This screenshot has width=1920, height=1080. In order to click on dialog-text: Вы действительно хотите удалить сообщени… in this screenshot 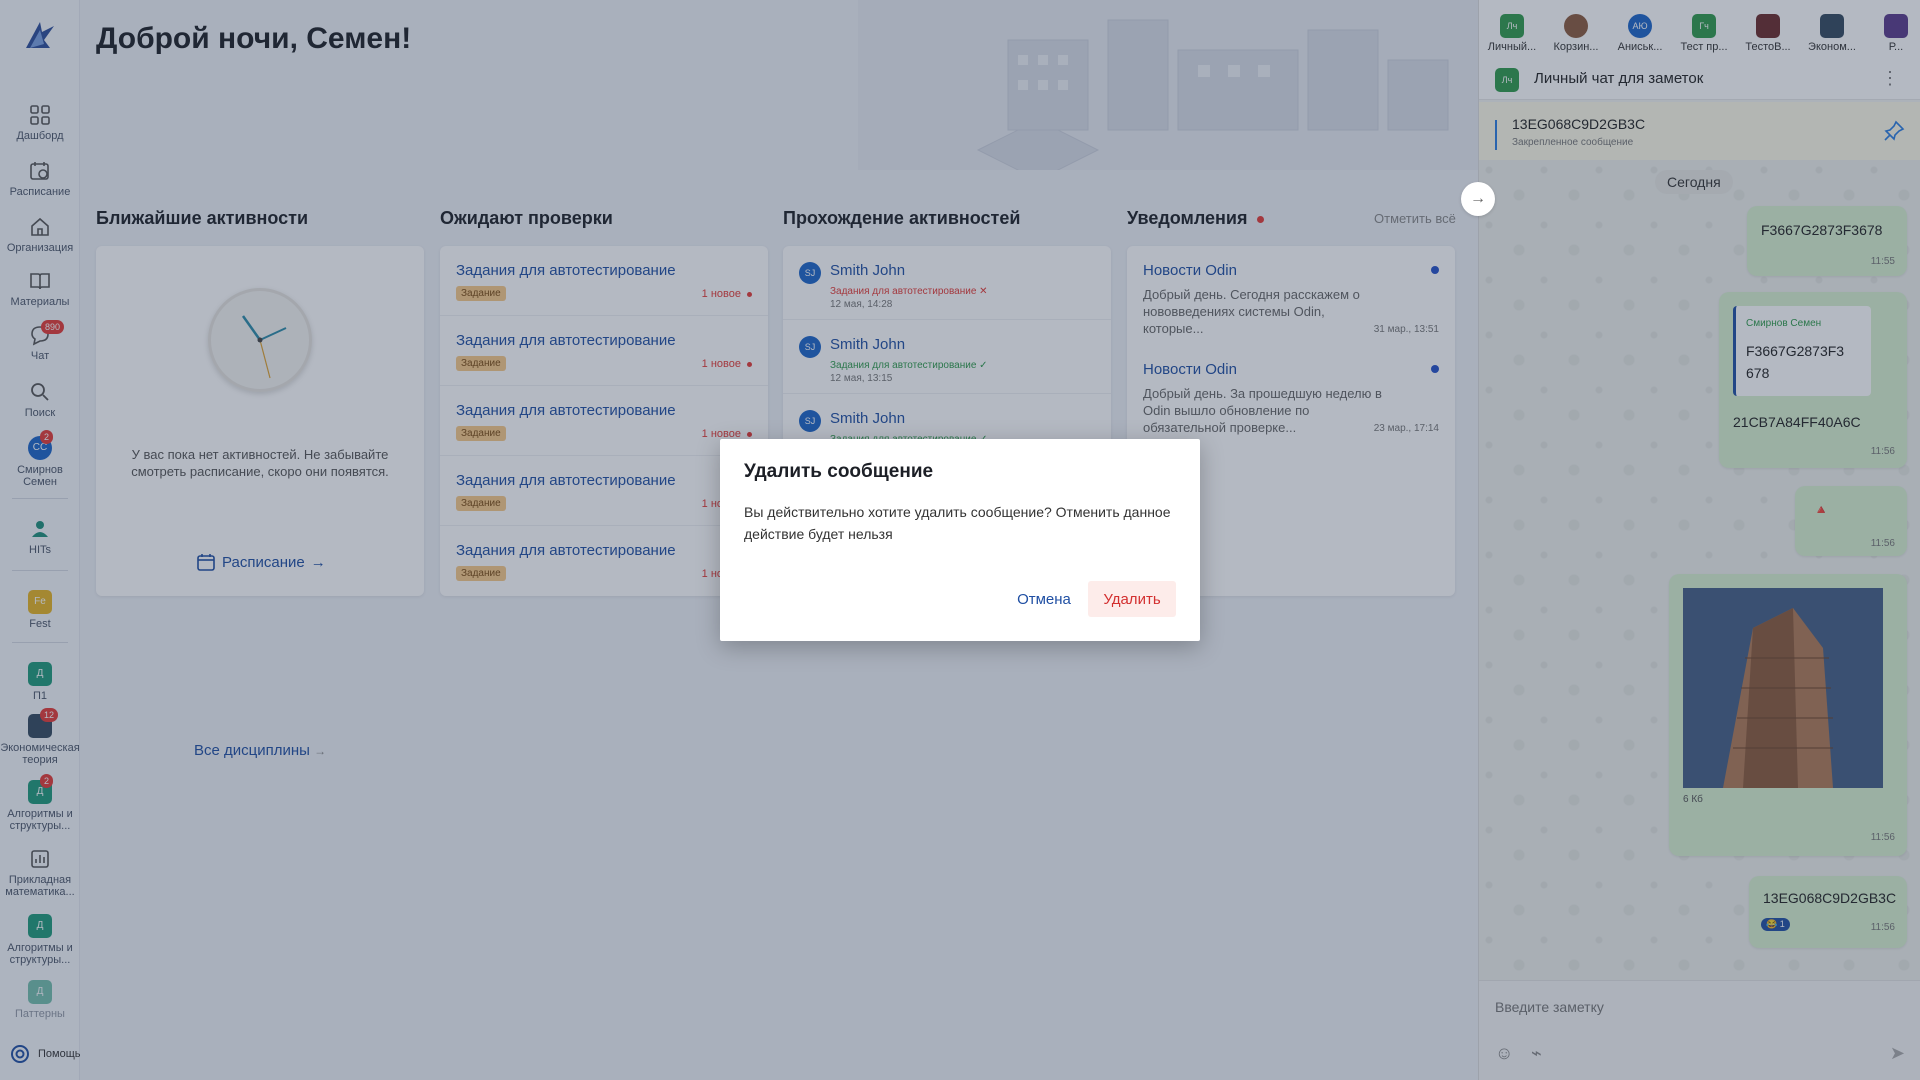, I will do `click(957, 523)`.